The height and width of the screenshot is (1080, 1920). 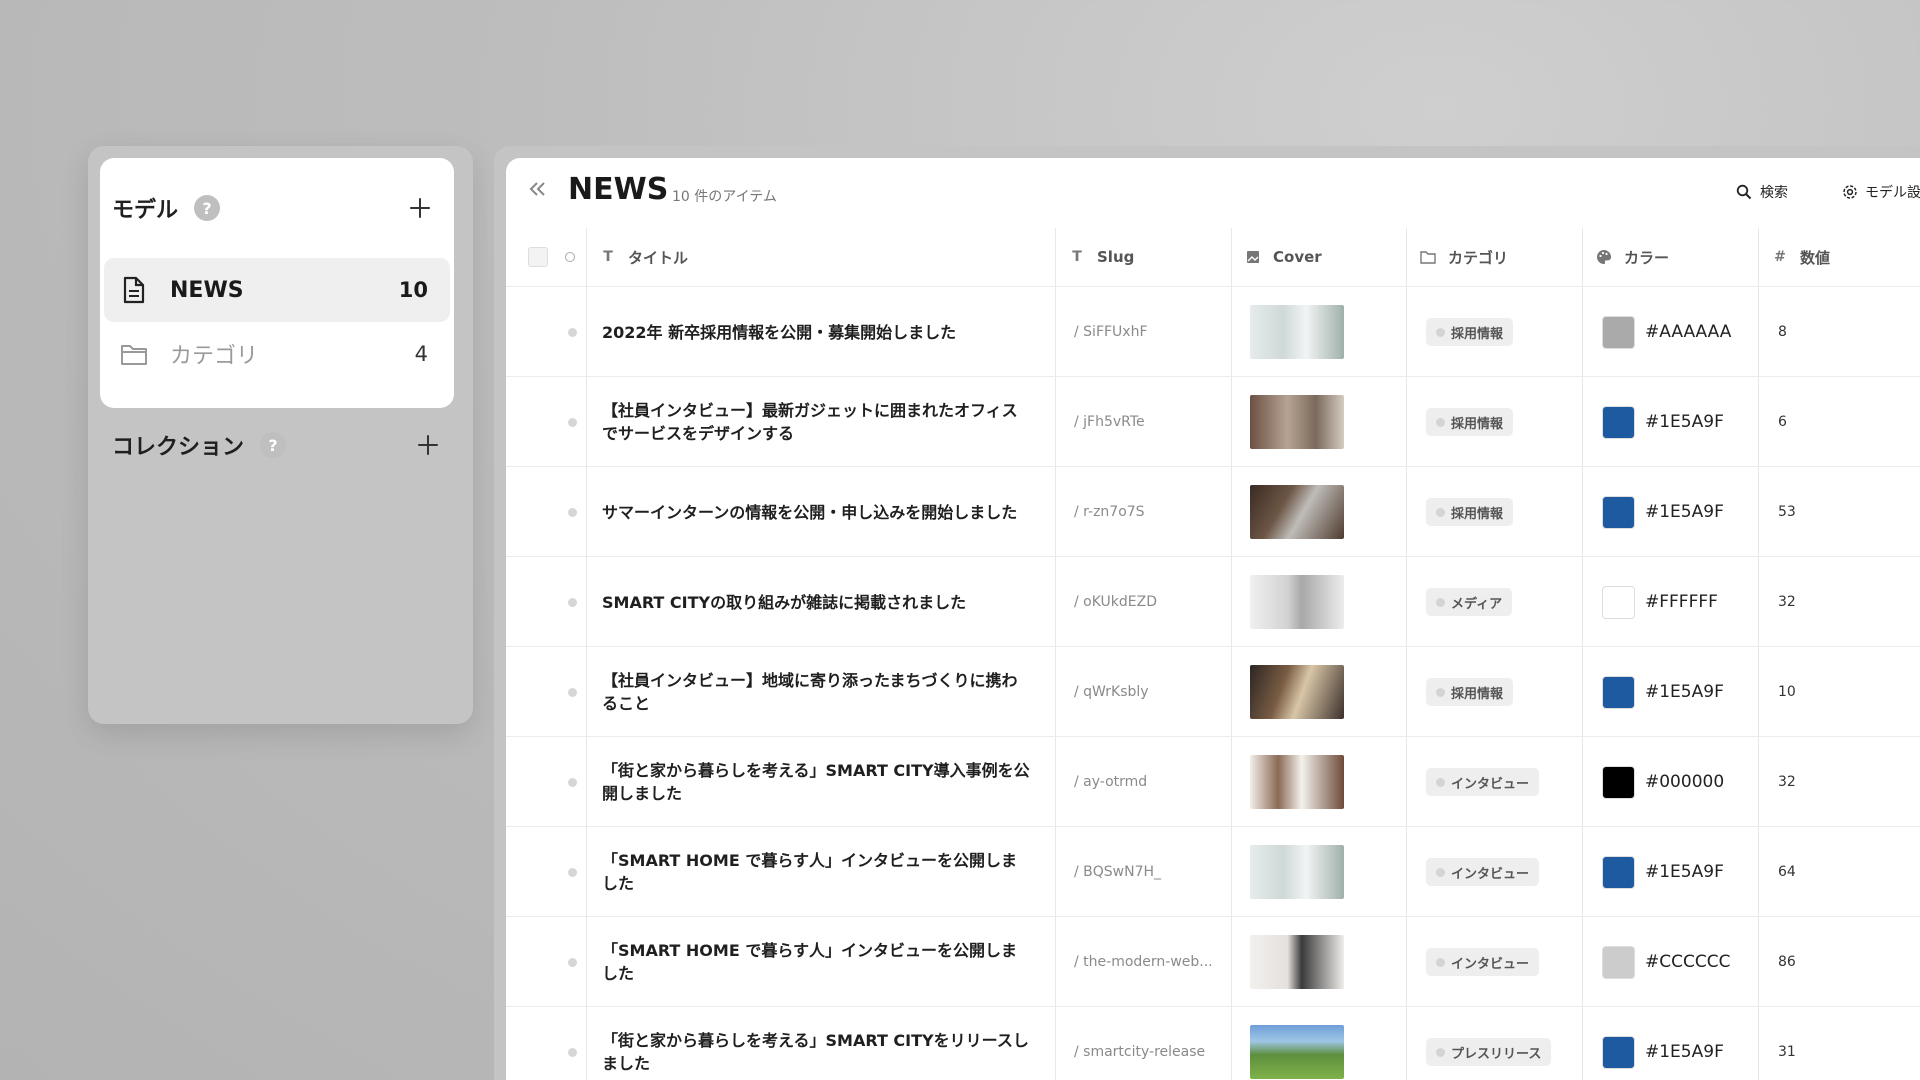 I want to click on row-title: 2022年 新卒採用情報を公開・募集開始しました, so click(x=817, y=332).